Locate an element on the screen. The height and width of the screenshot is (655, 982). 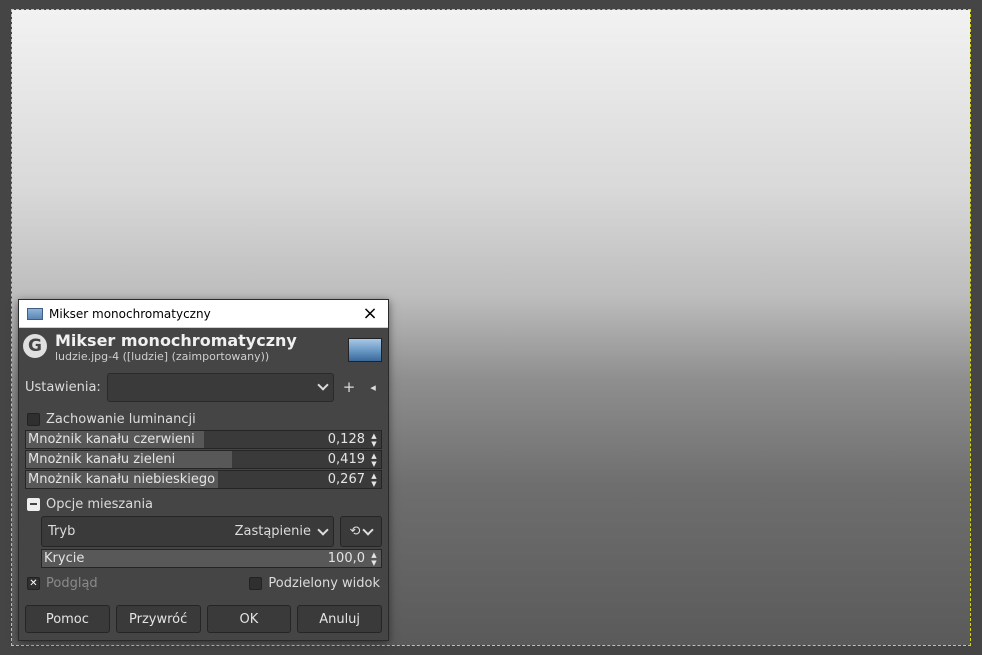
split-view-label: Podzielony widok is located at coordinates (324, 583).